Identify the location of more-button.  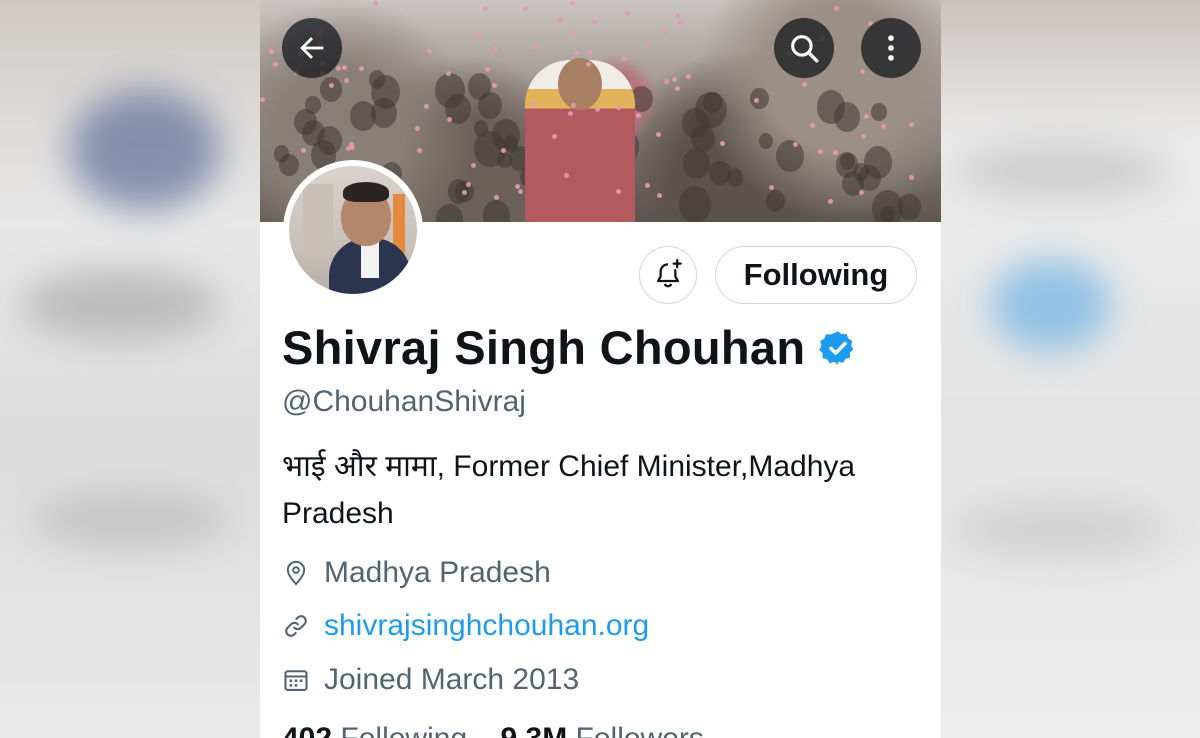
(891, 48).